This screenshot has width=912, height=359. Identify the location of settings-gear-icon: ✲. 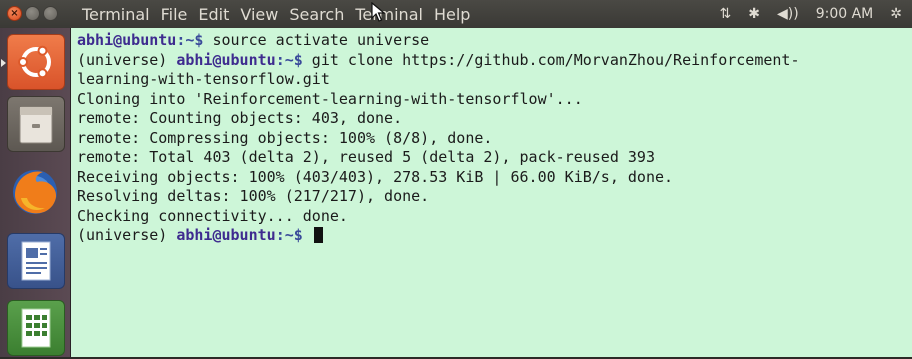
(896, 14).